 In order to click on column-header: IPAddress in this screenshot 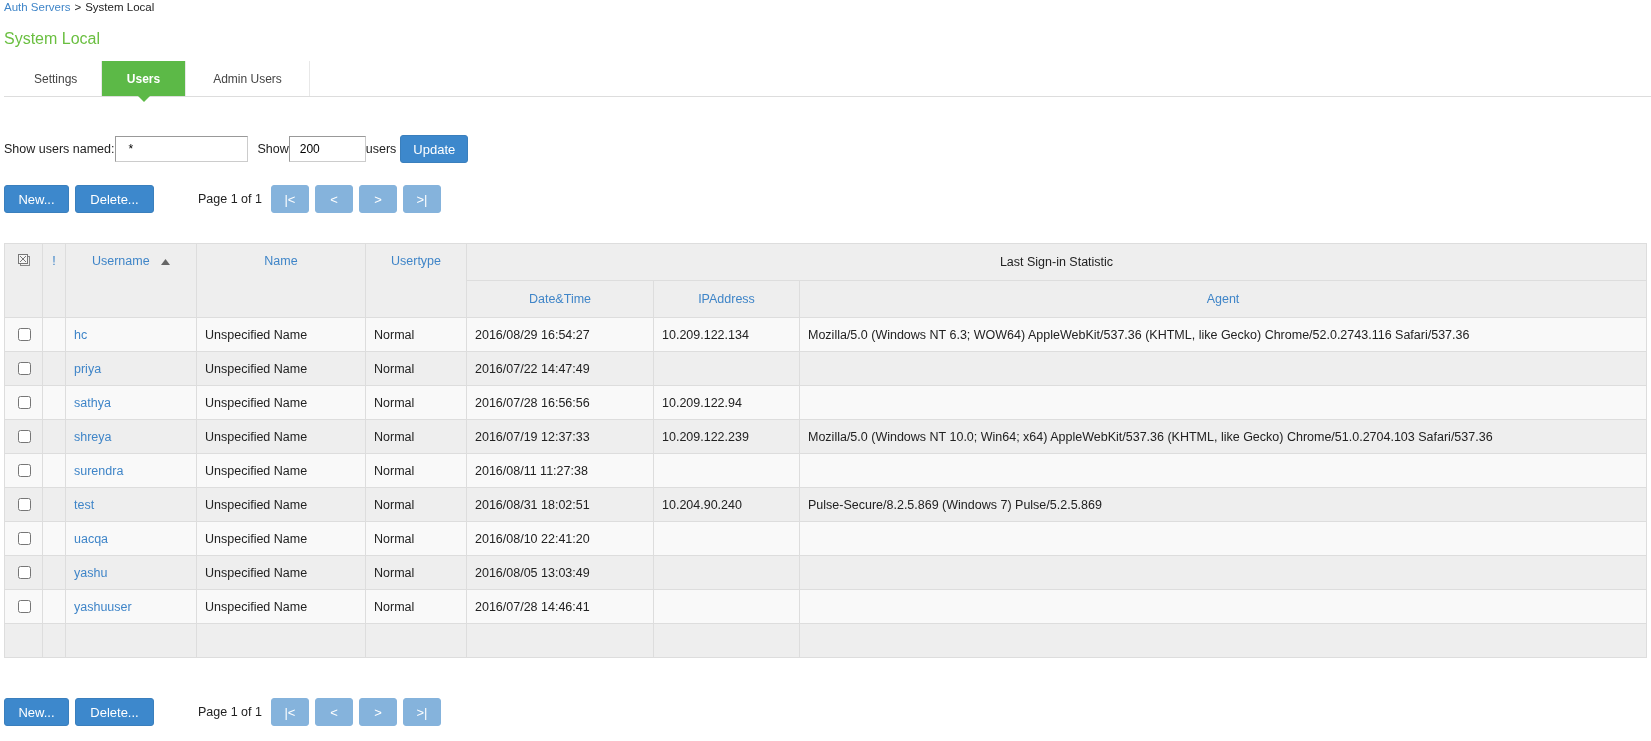, I will do `click(726, 299)`.